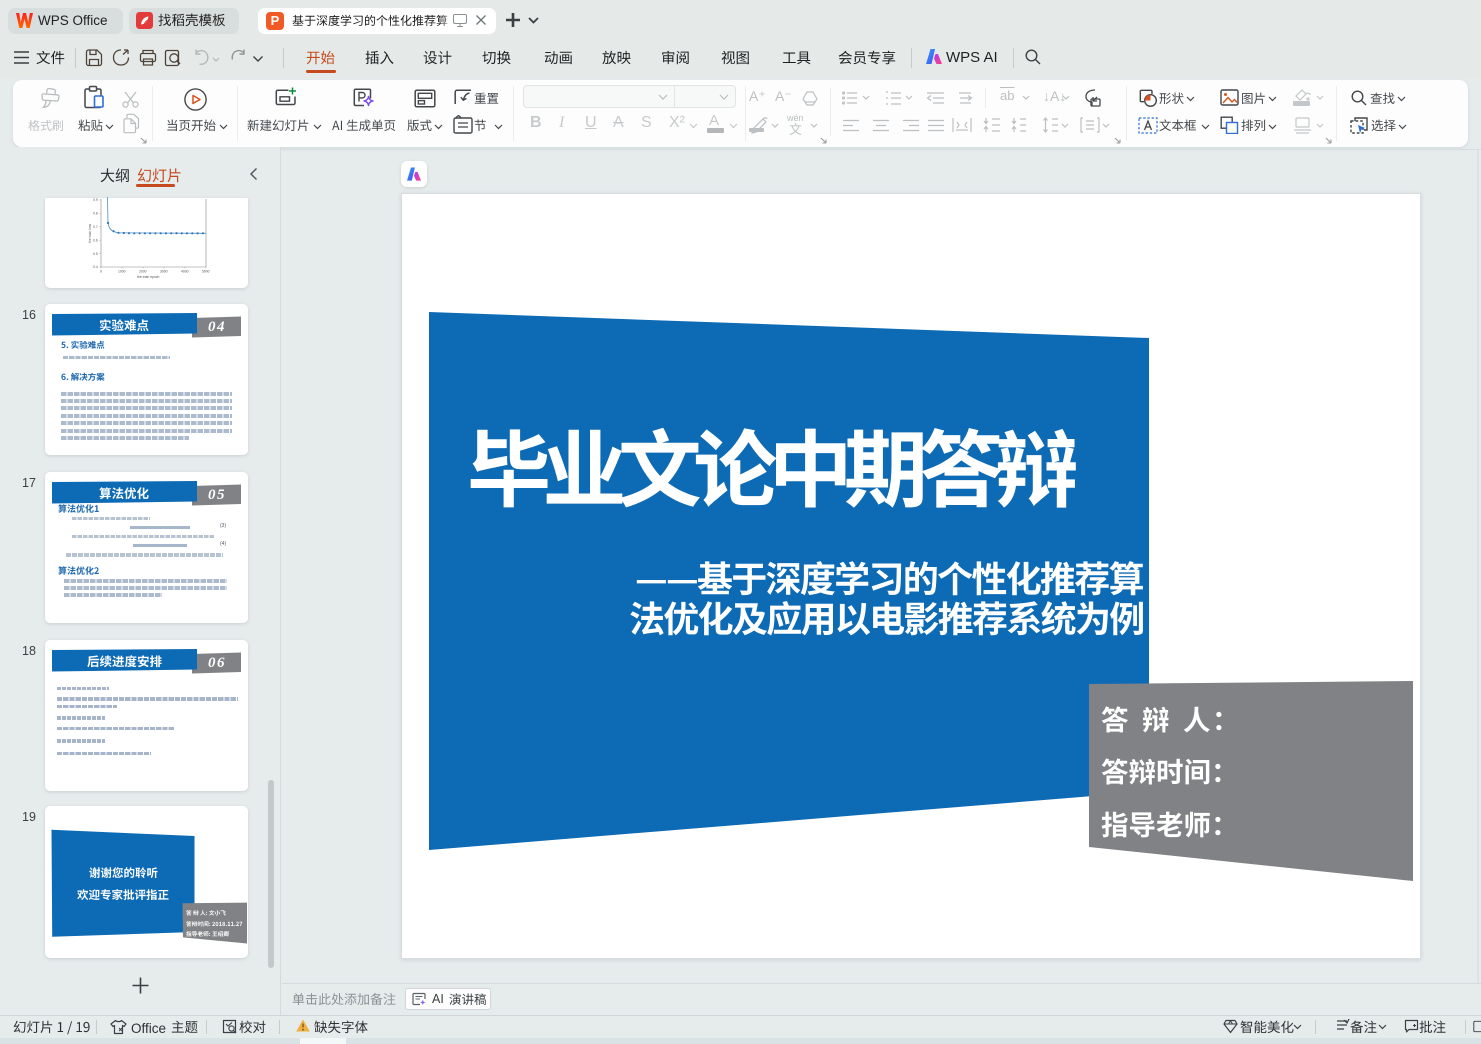  I want to click on svg-text: 0.4, so click(95, 267).